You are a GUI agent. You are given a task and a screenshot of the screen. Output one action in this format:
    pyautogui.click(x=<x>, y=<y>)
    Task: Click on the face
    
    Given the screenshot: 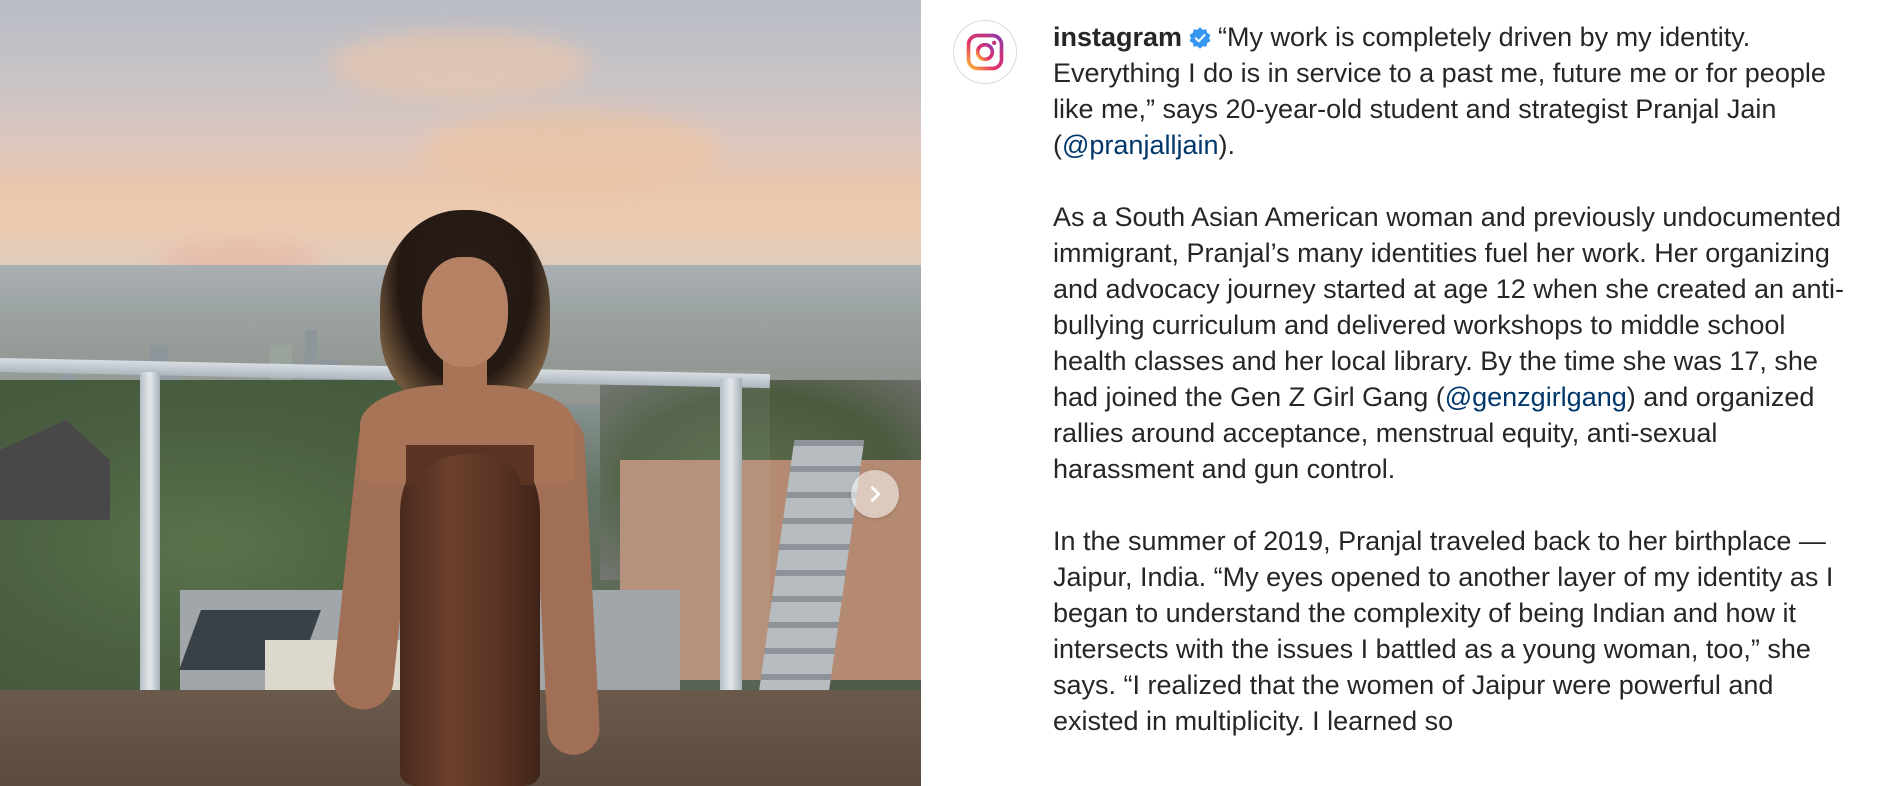 What is the action you would take?
    pyautogui.click(x=465, y=312)
    